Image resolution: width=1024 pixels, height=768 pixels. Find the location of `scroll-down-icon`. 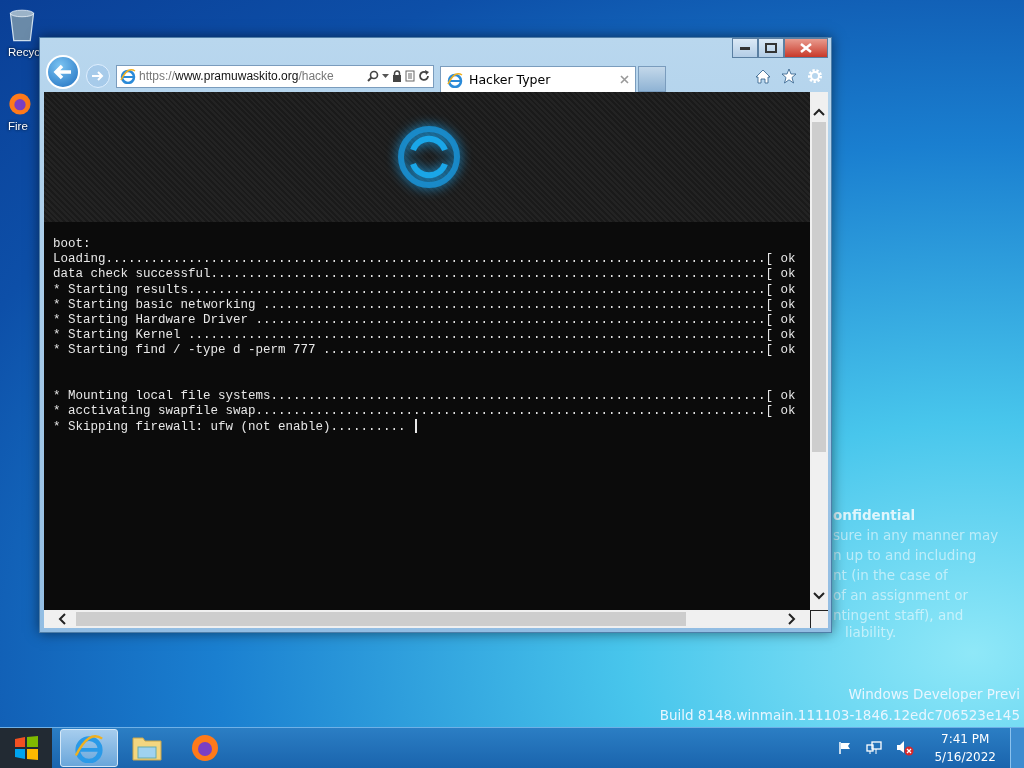

scroll-down-icon is located at coordinates (819, 596).